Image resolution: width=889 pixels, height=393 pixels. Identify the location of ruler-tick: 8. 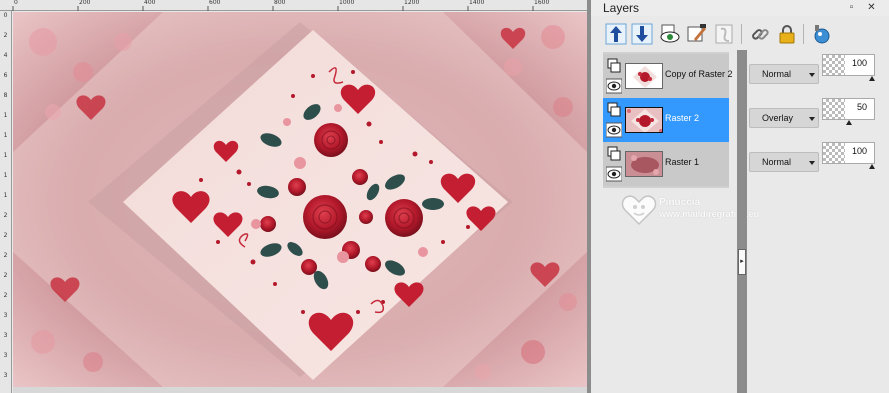
(5, 95).